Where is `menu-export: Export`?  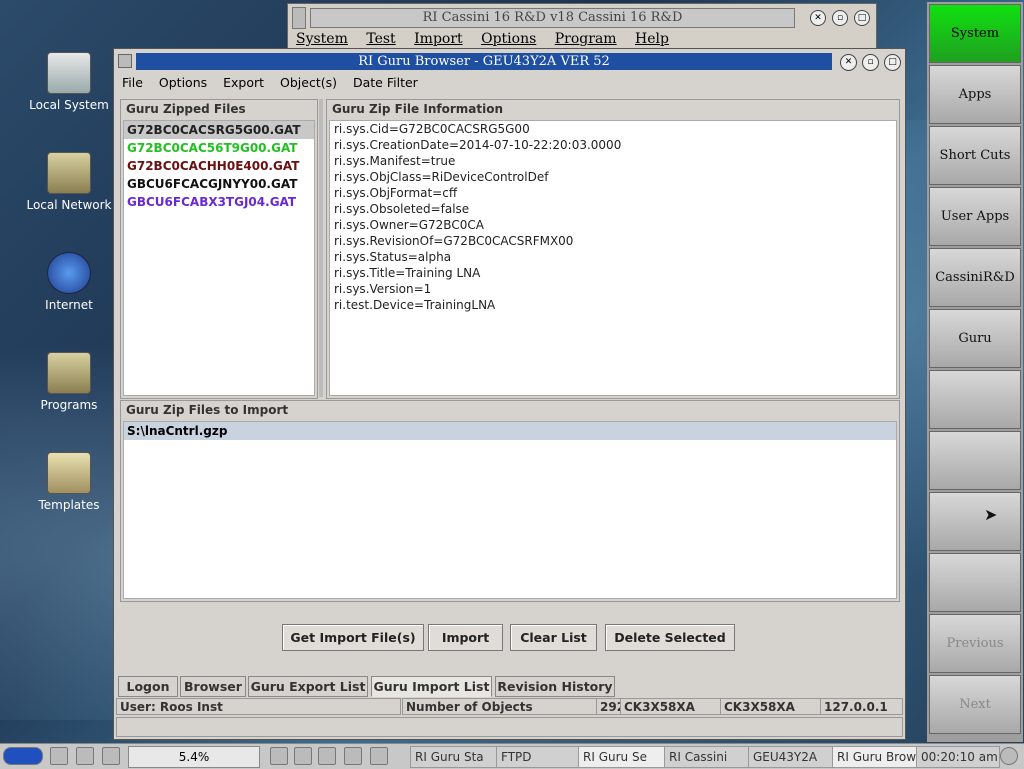
menu-export: Export is located at coordinates (243, 82).